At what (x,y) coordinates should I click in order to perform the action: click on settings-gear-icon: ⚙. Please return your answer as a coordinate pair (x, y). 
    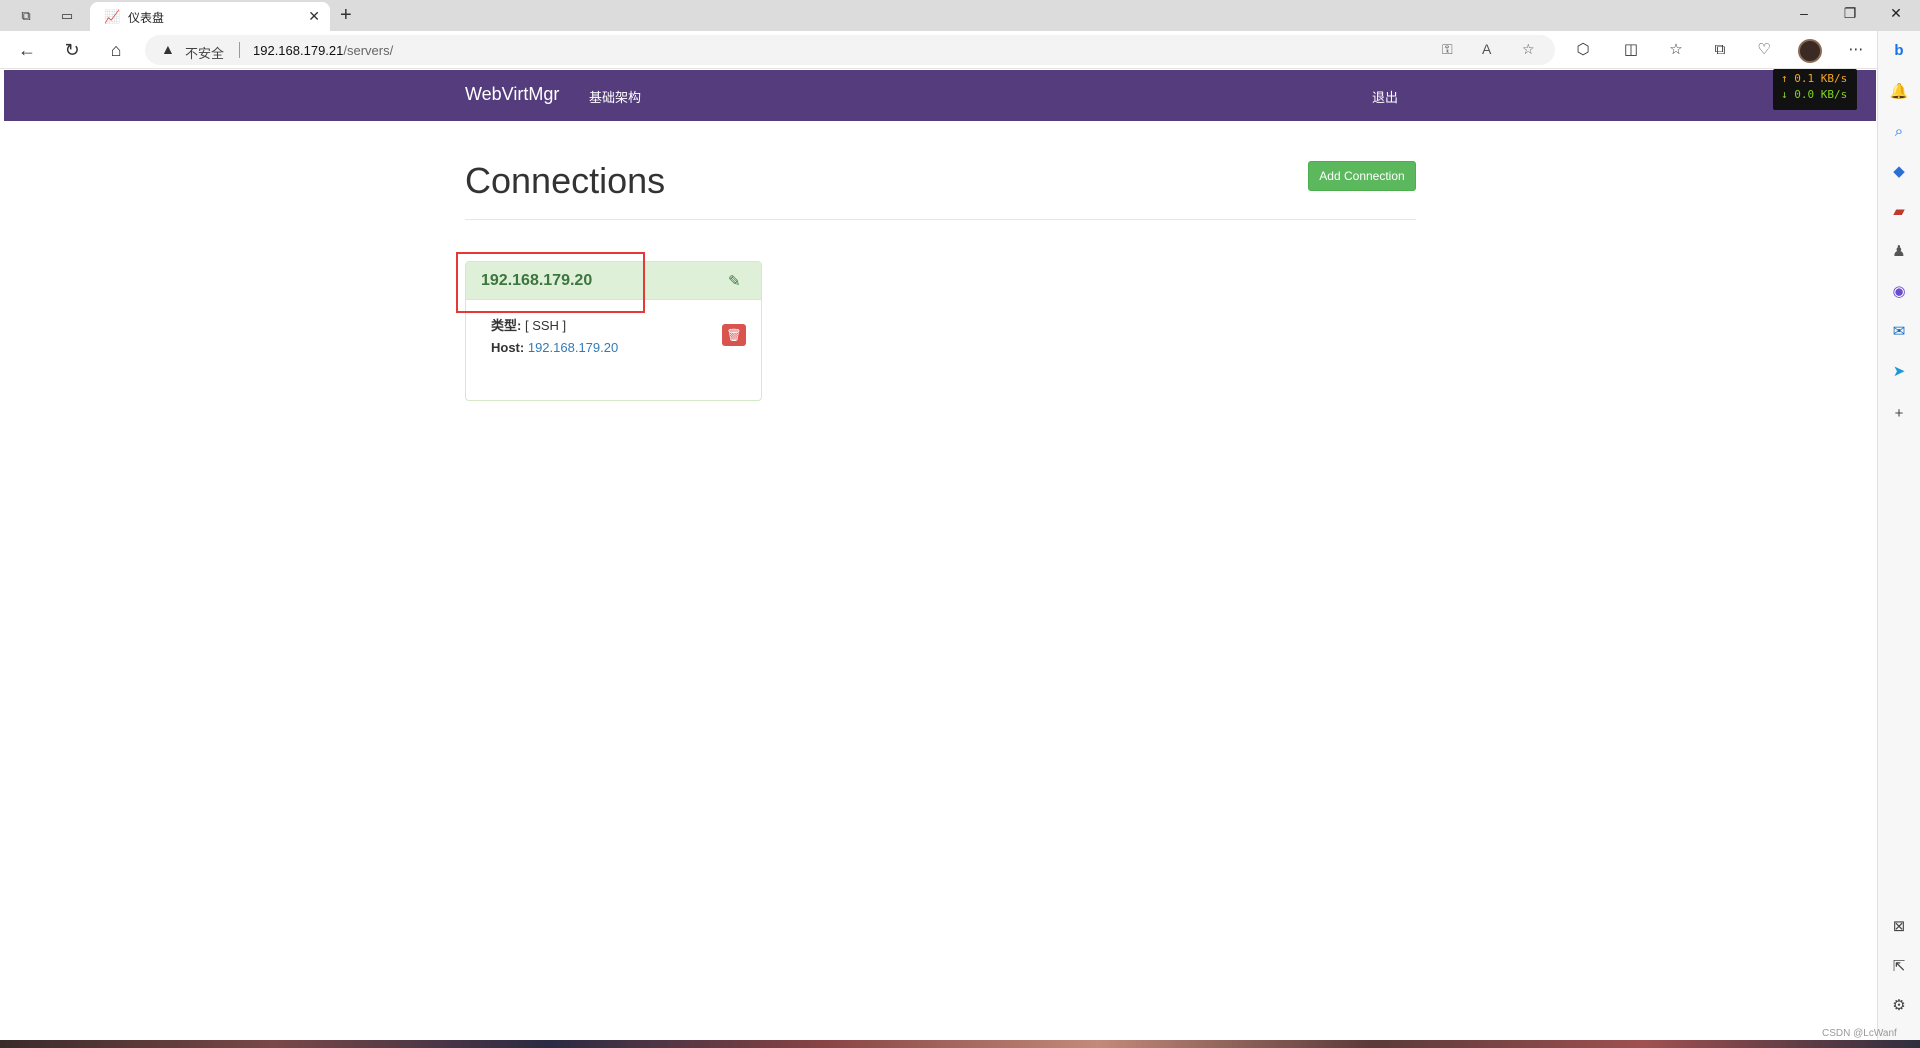
    Looking at the image, I should click on (1899, 1006).